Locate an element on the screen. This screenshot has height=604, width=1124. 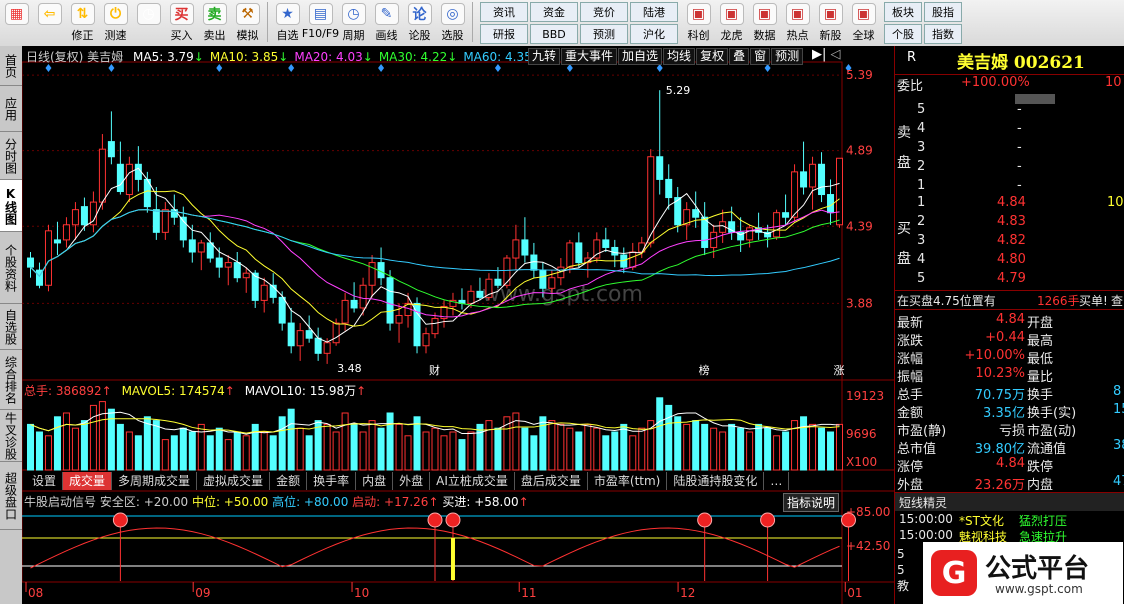
leftnav-item: 分时图 is located at coordinates (11, 156).